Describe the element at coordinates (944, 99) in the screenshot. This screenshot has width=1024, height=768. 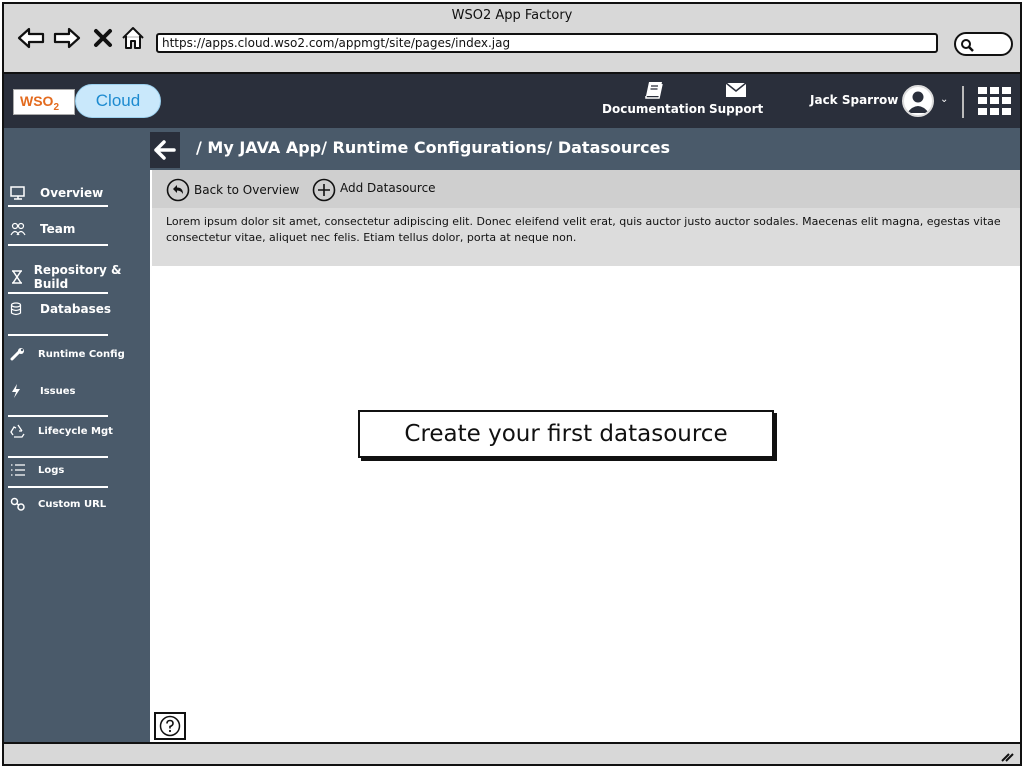
I see `chevron-down-icon: ⌄` at that location.